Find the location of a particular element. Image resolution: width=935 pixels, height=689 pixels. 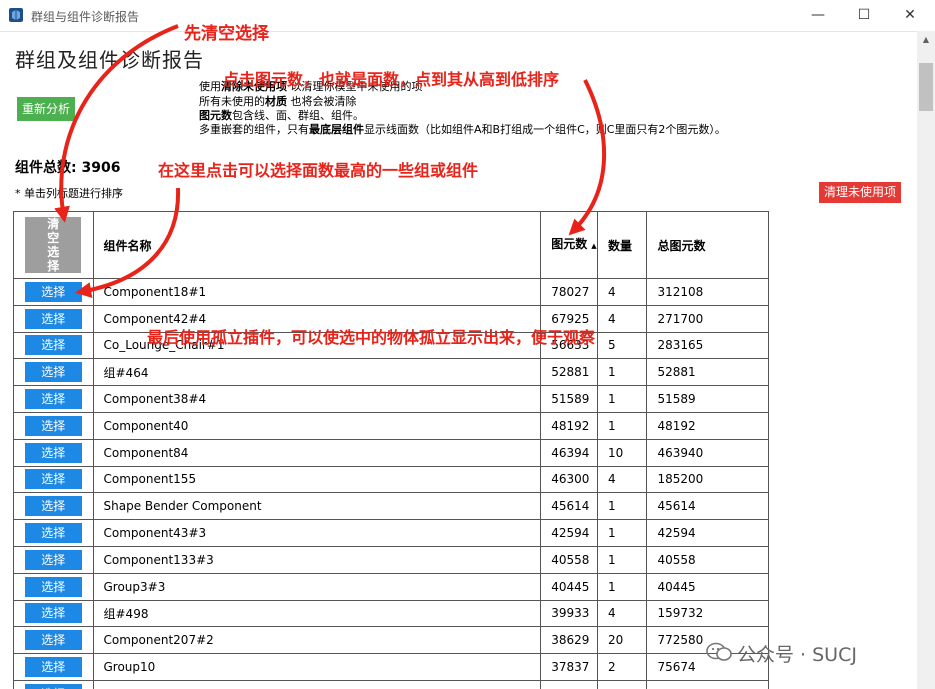

scroll-thumb is located at coordinates (926, 87).